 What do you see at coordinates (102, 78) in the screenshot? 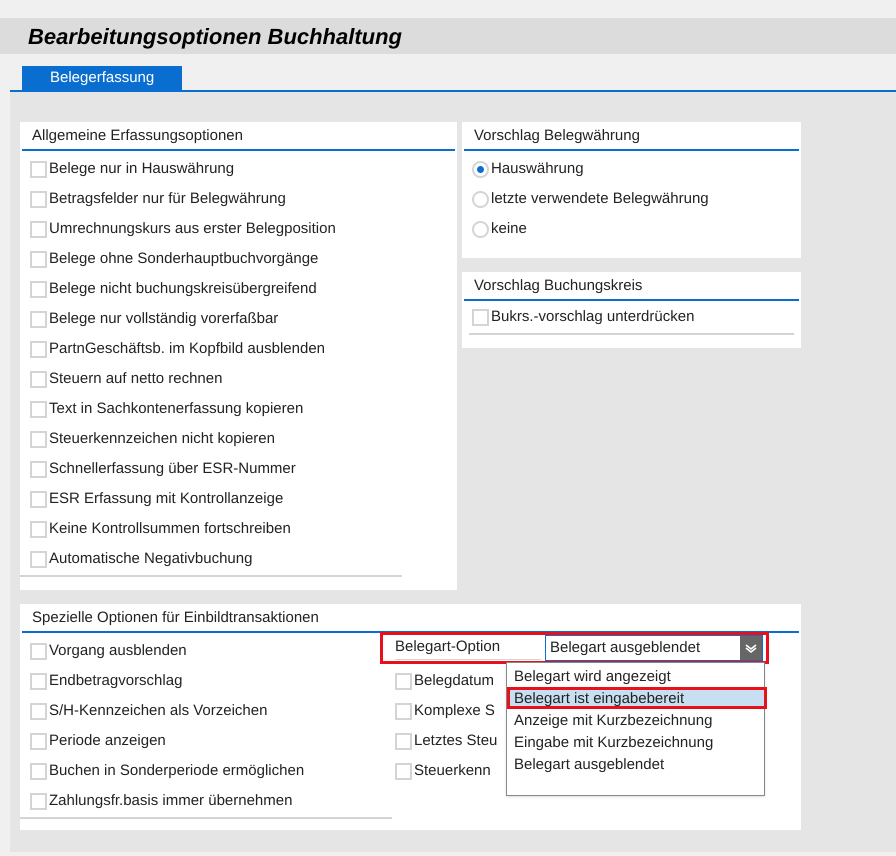
I see `tab: Belegerfassung` at bounding box center [102, 78].